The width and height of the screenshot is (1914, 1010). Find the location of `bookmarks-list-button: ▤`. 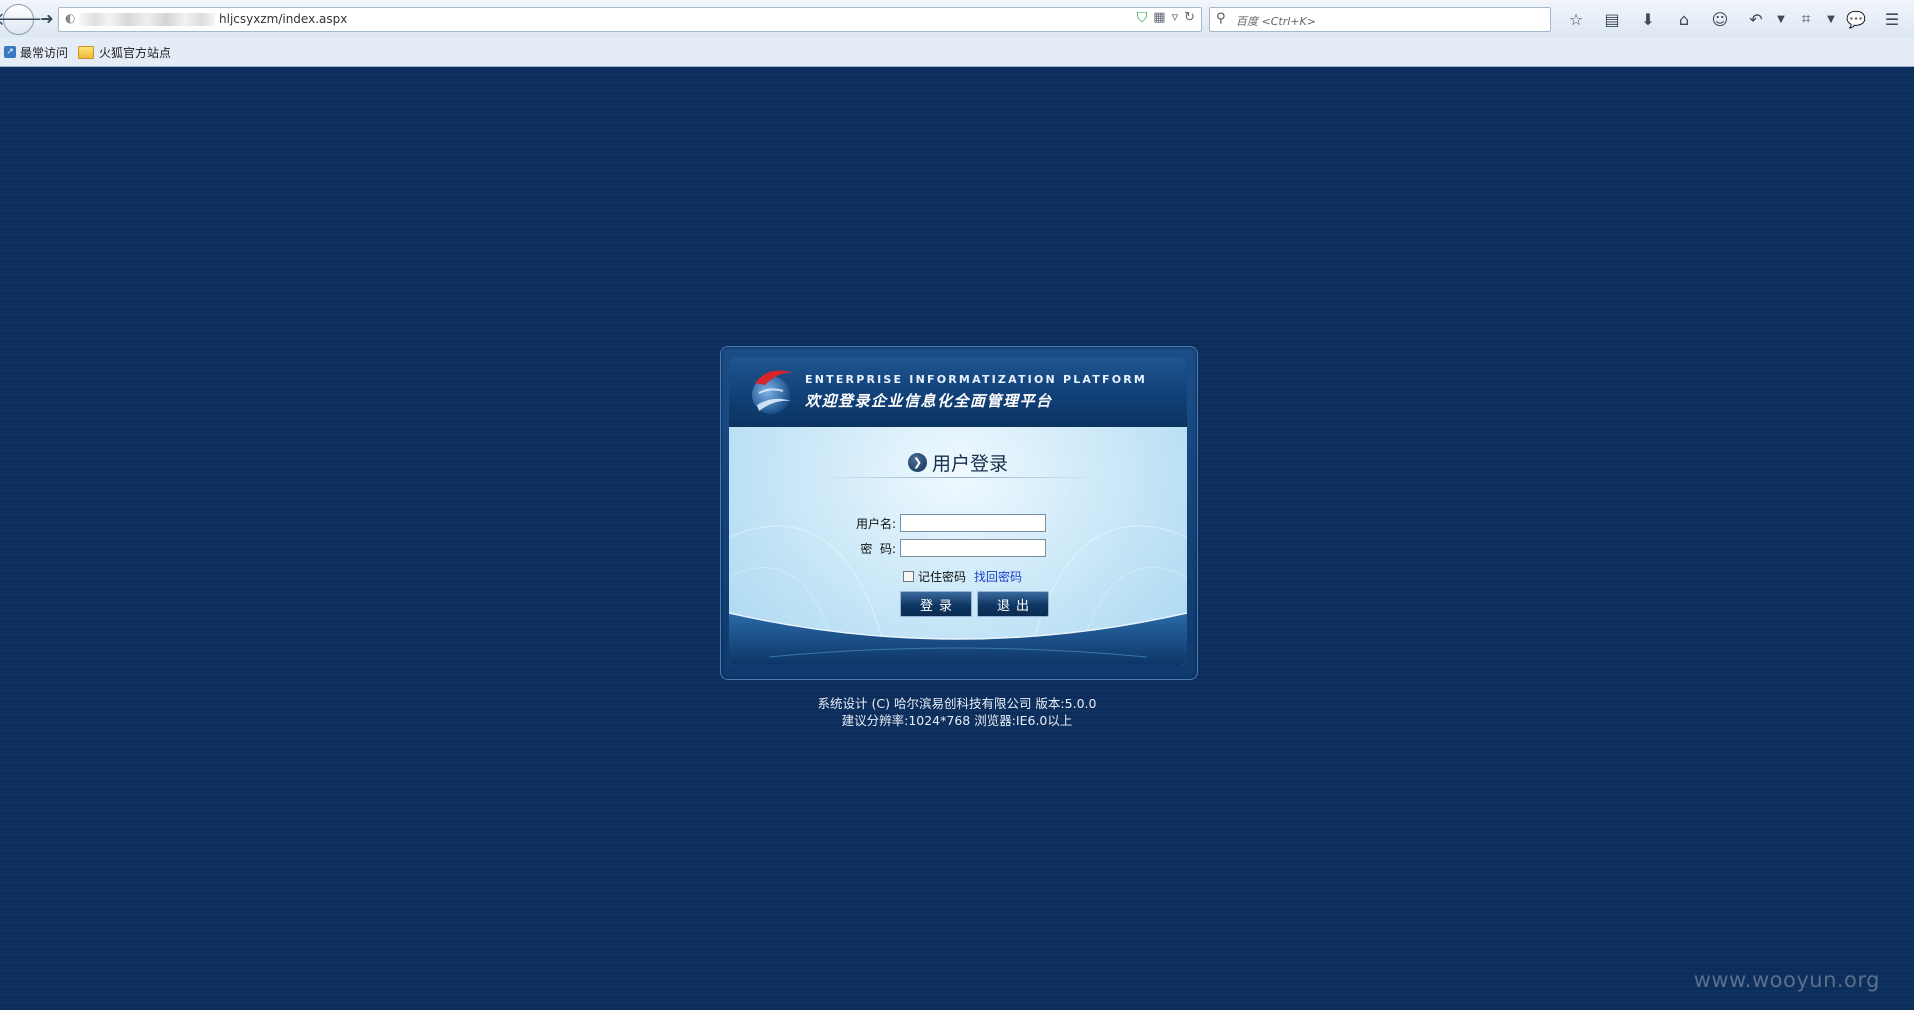

bookmarks-list-button: ▤ is located at coordinates (1612, 19).